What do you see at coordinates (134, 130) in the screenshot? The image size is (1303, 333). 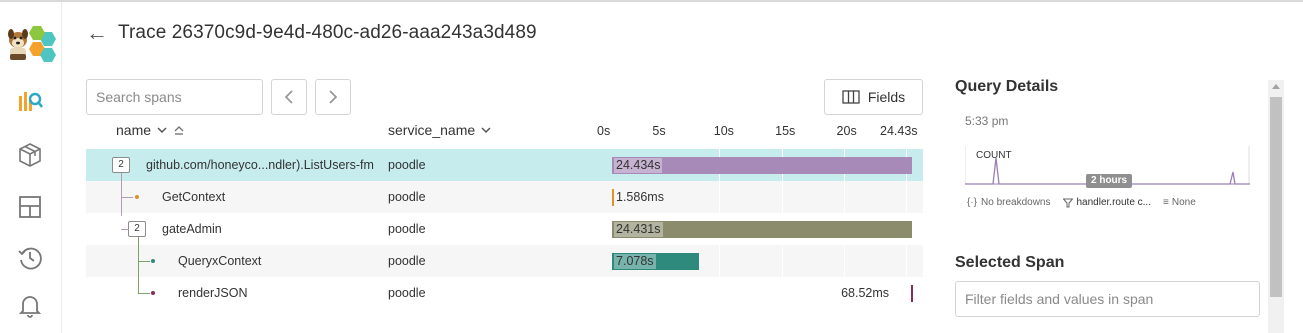 I see `name-header-label: name` at bounding box center [134, 130].